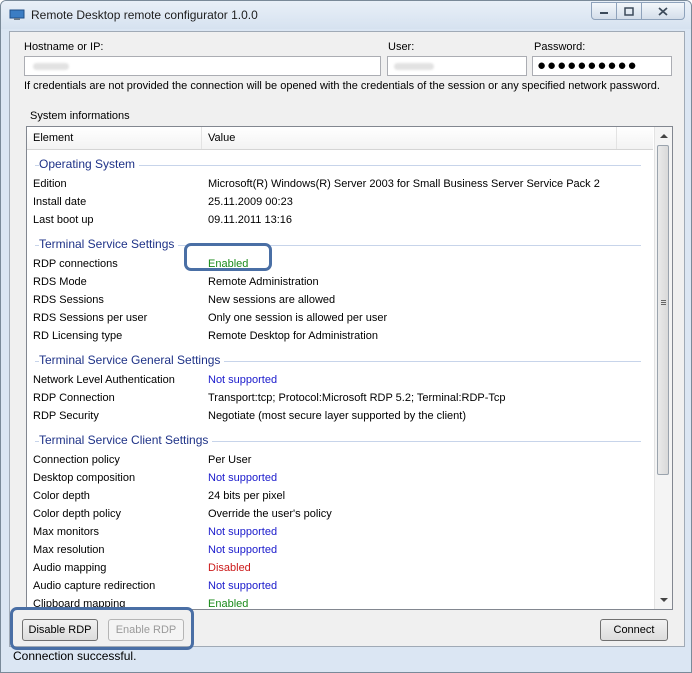  Describe the element at coordinates (340, 460) in the screenshot. I see `list-item: Connection policy Per User` at that location.